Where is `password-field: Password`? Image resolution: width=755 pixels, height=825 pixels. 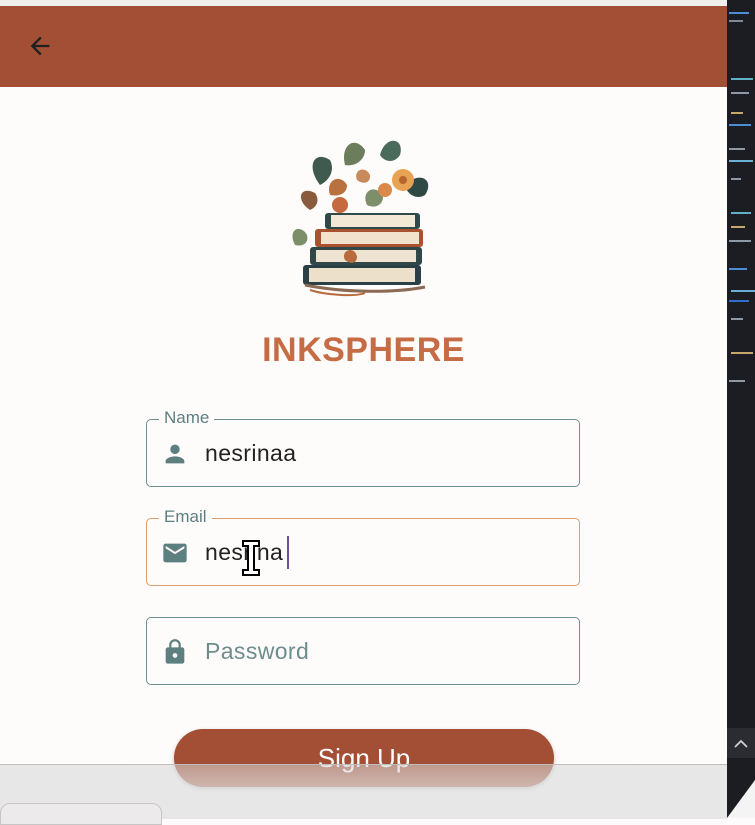
password-field: Password is located at coordinates (363, 651).